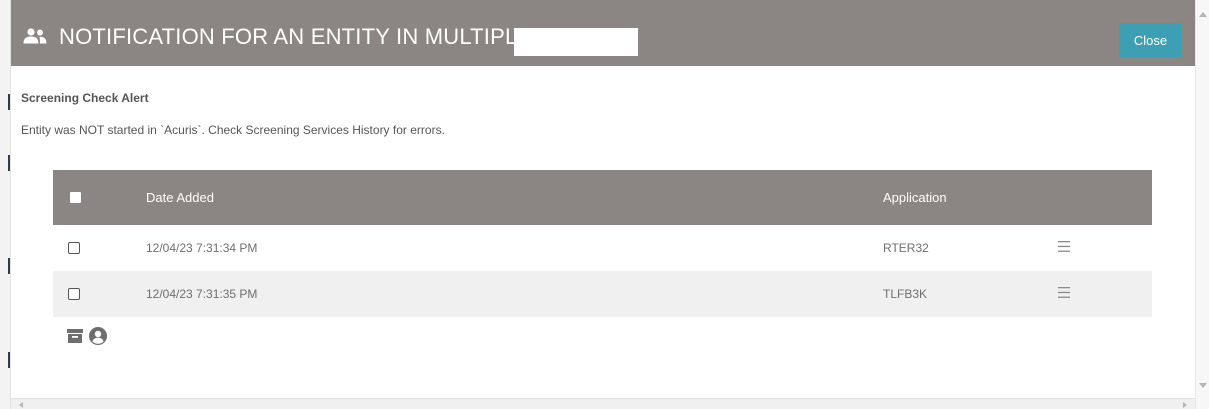 This screenshot has height=409, width=1209. Describe the element at coordinates (5, 204) in the screenshot. I see `background-page-edge` at that location.